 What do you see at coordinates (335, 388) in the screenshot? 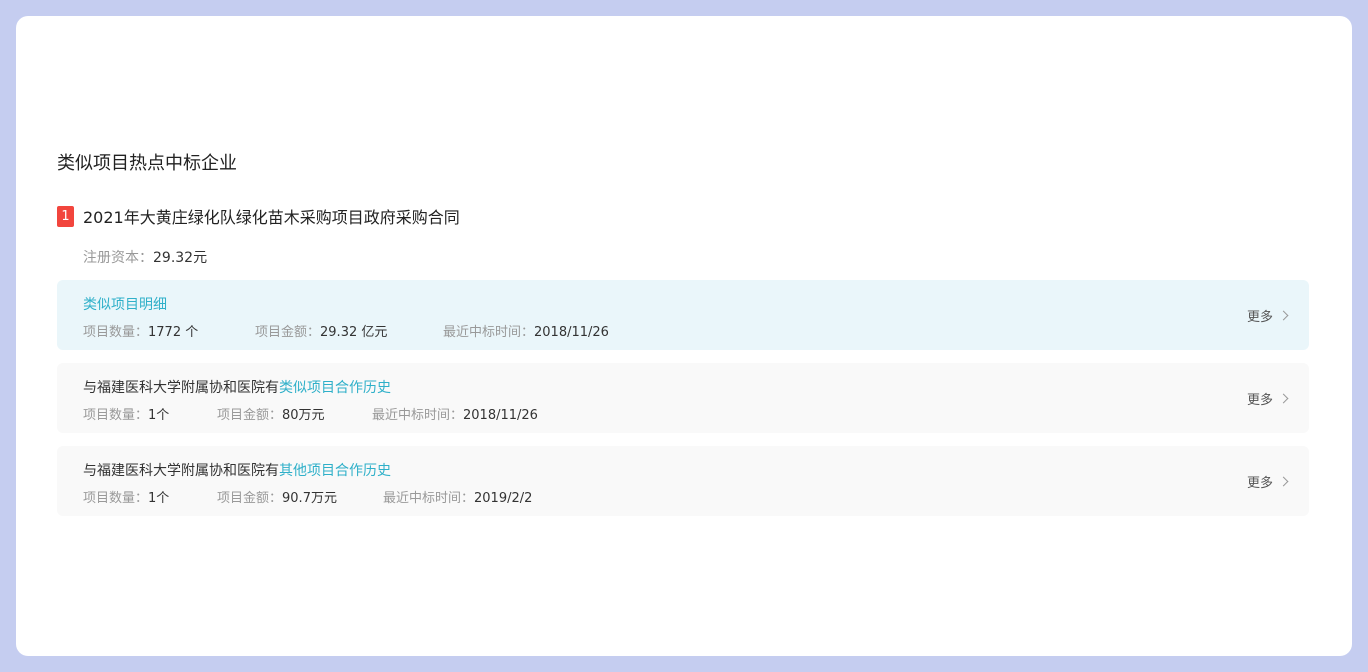
I see `similar-cooperation-link: 类似项目合作历史` at bounding box center [335, 388].